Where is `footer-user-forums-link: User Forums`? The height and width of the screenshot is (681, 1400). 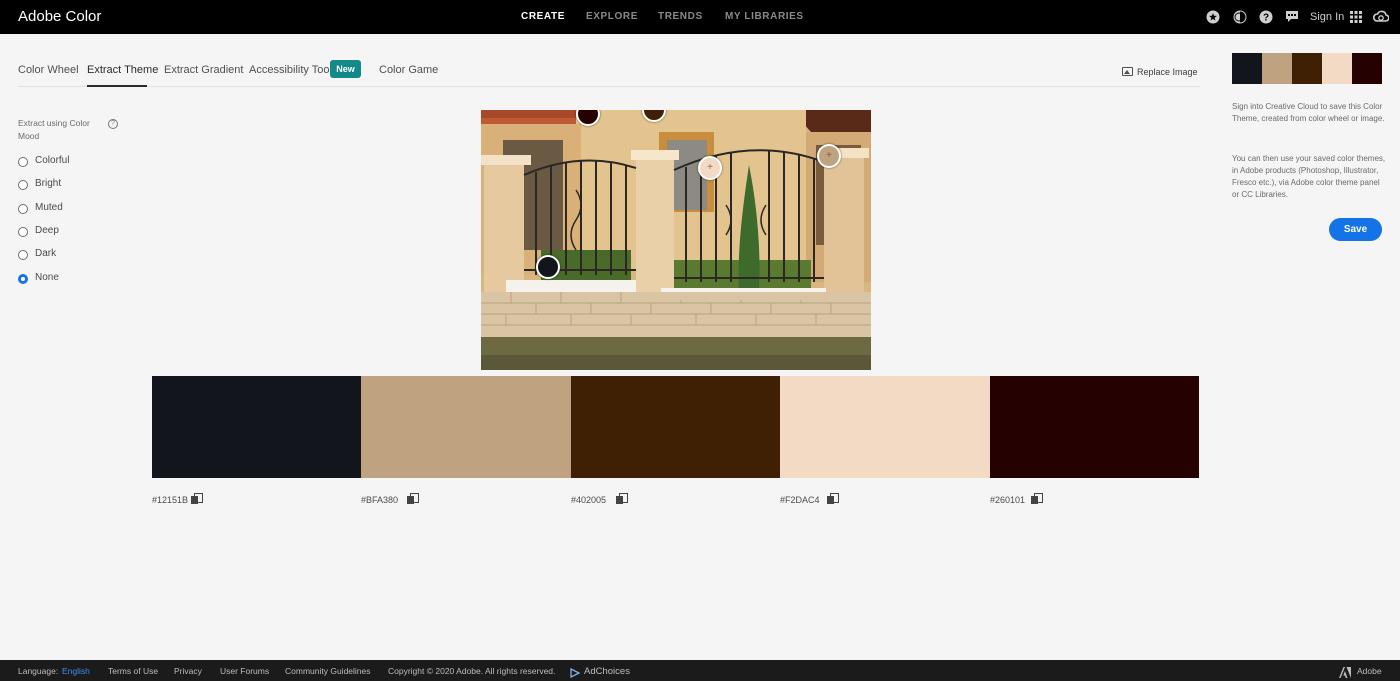
footer-user-forums-link: User Forums is located at coordinates (244, 671).